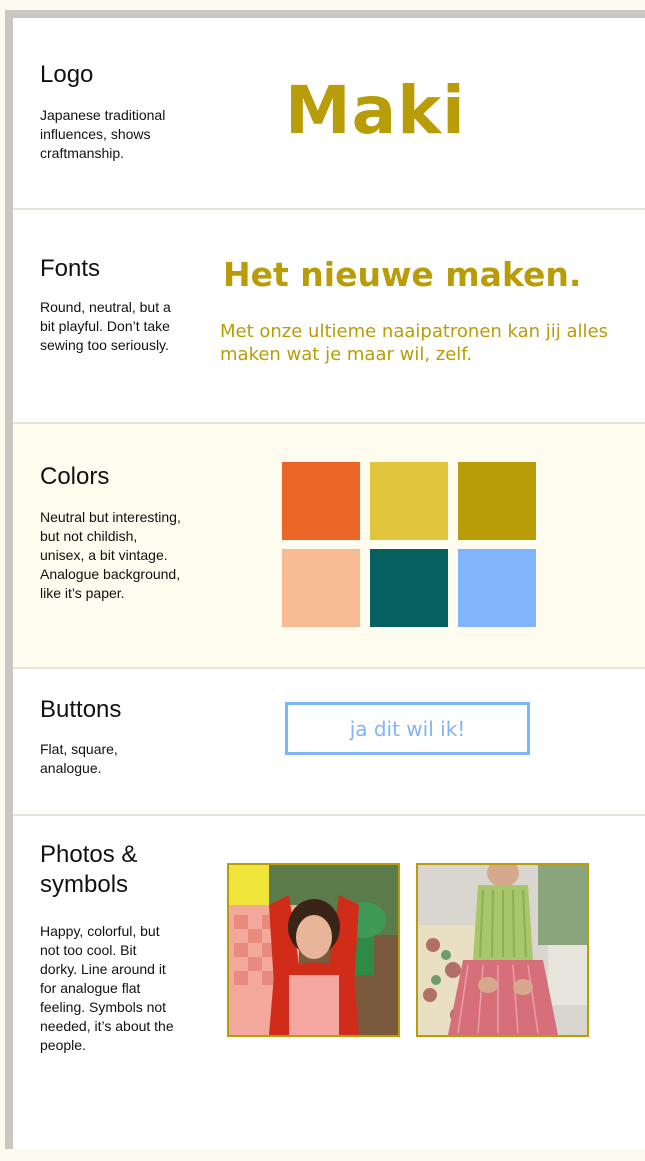 The width and height of the screenshot is (645, 1161). What do you see at coordinates (375, 110) in the screenshot?
I see `logo-wordmark: Maki` at bounding box center [375, 110].